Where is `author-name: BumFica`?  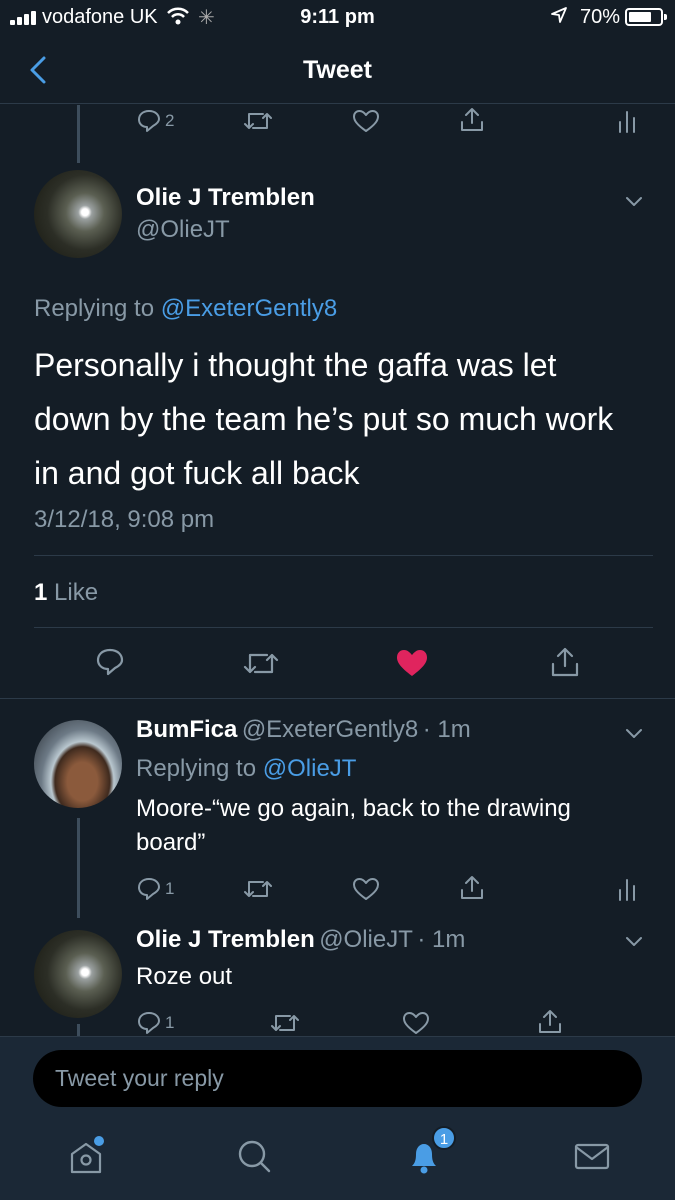 author-name: BumFica is located at coordinates (186, 729).